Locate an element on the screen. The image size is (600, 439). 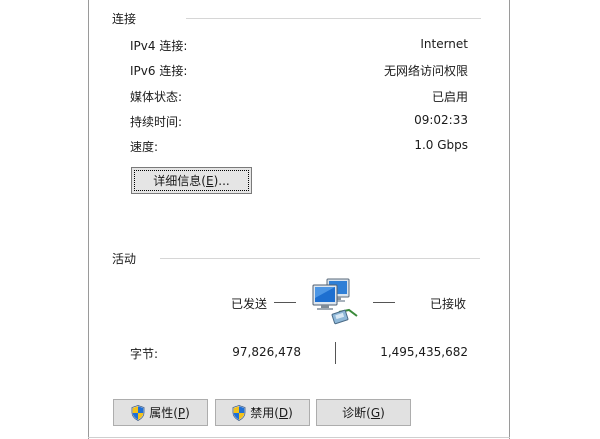
received-label: 已接收 is located at coordinates (448, 304).